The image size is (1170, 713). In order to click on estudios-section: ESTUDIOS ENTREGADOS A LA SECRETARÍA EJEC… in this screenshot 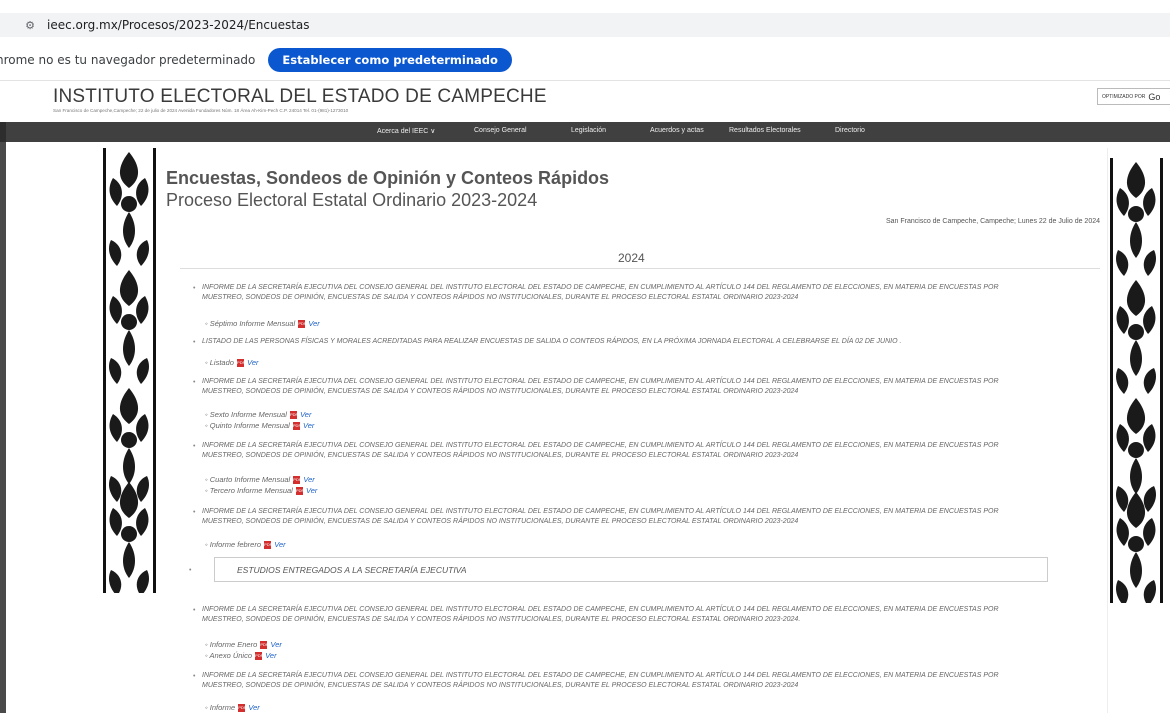, I will do `click(631, 569)`.